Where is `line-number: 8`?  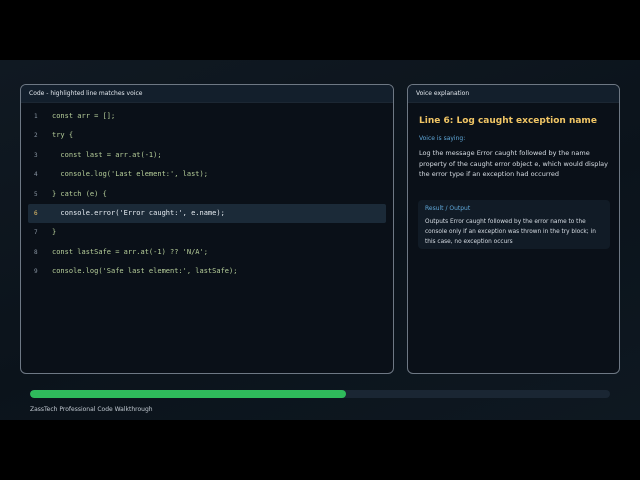
line-number: 8 is located at coordinates (36, 252).